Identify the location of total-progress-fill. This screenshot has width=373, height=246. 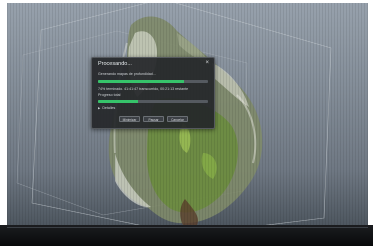
(118, 101).